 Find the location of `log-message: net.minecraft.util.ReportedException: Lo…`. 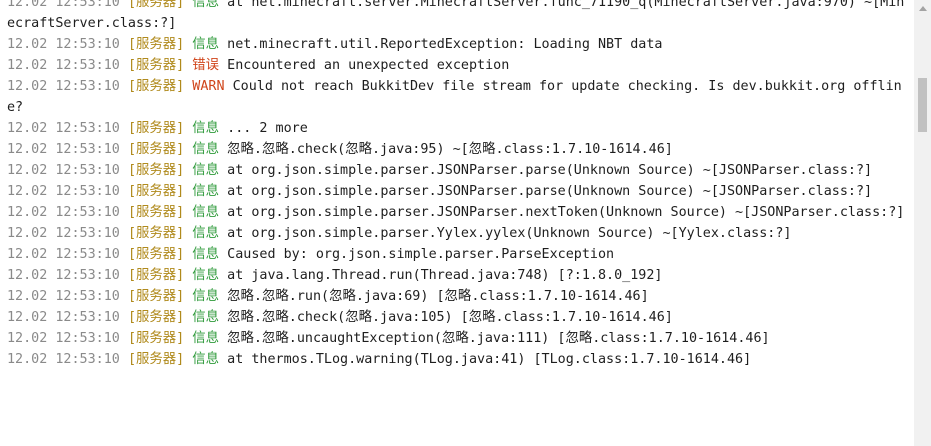

log-message: net.minecraft.util.ReportedException: Lo… is located at coordinates (445, 44).